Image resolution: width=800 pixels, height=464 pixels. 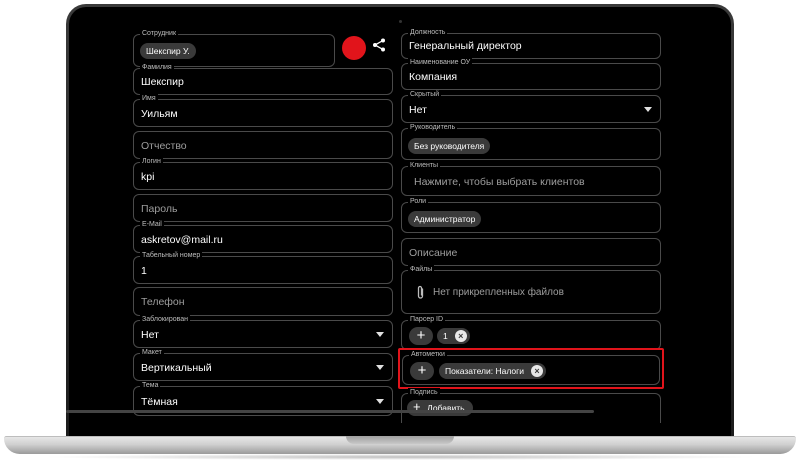 What do you see at coordinates (148, 177) in the screenshot?
I see `login-value: kpi` at bounding box center [148, 177].